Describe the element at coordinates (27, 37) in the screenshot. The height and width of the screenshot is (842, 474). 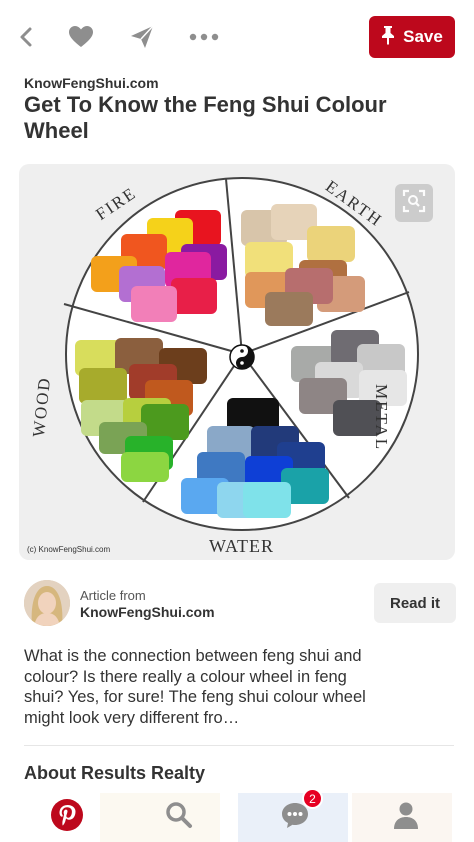
I see `chevron-left-icon` at that location.